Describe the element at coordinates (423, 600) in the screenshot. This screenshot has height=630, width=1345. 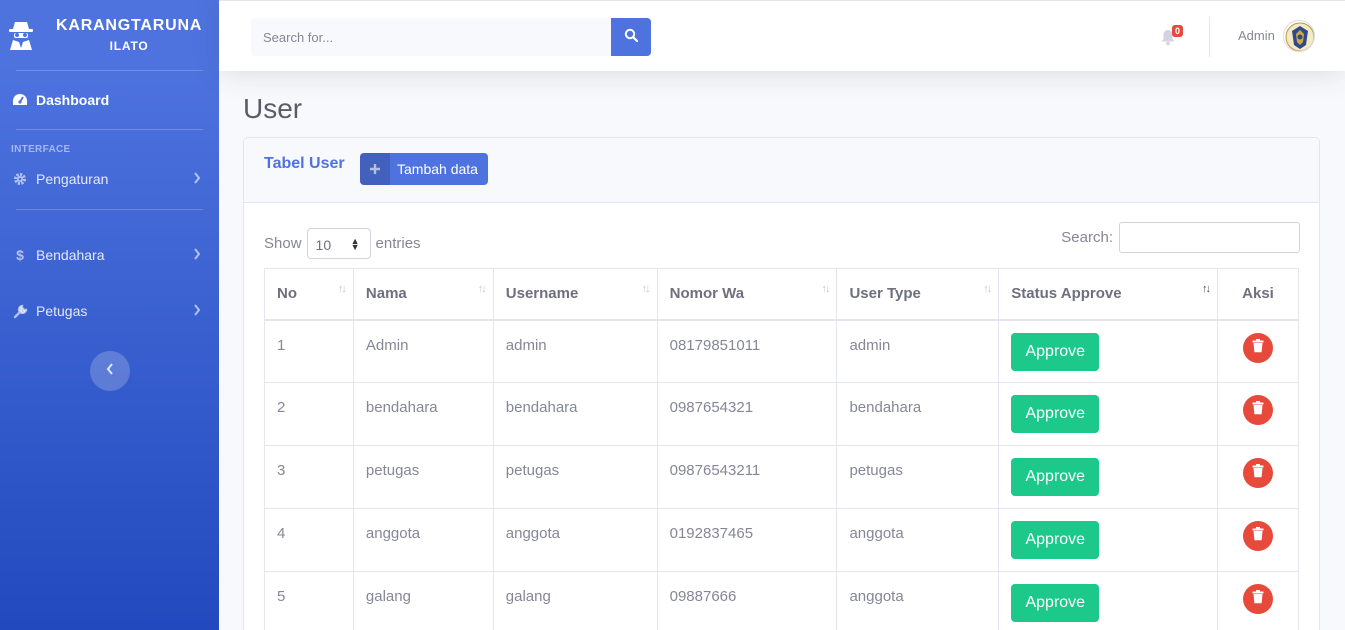
I see `cell-nama: galang` at that location.